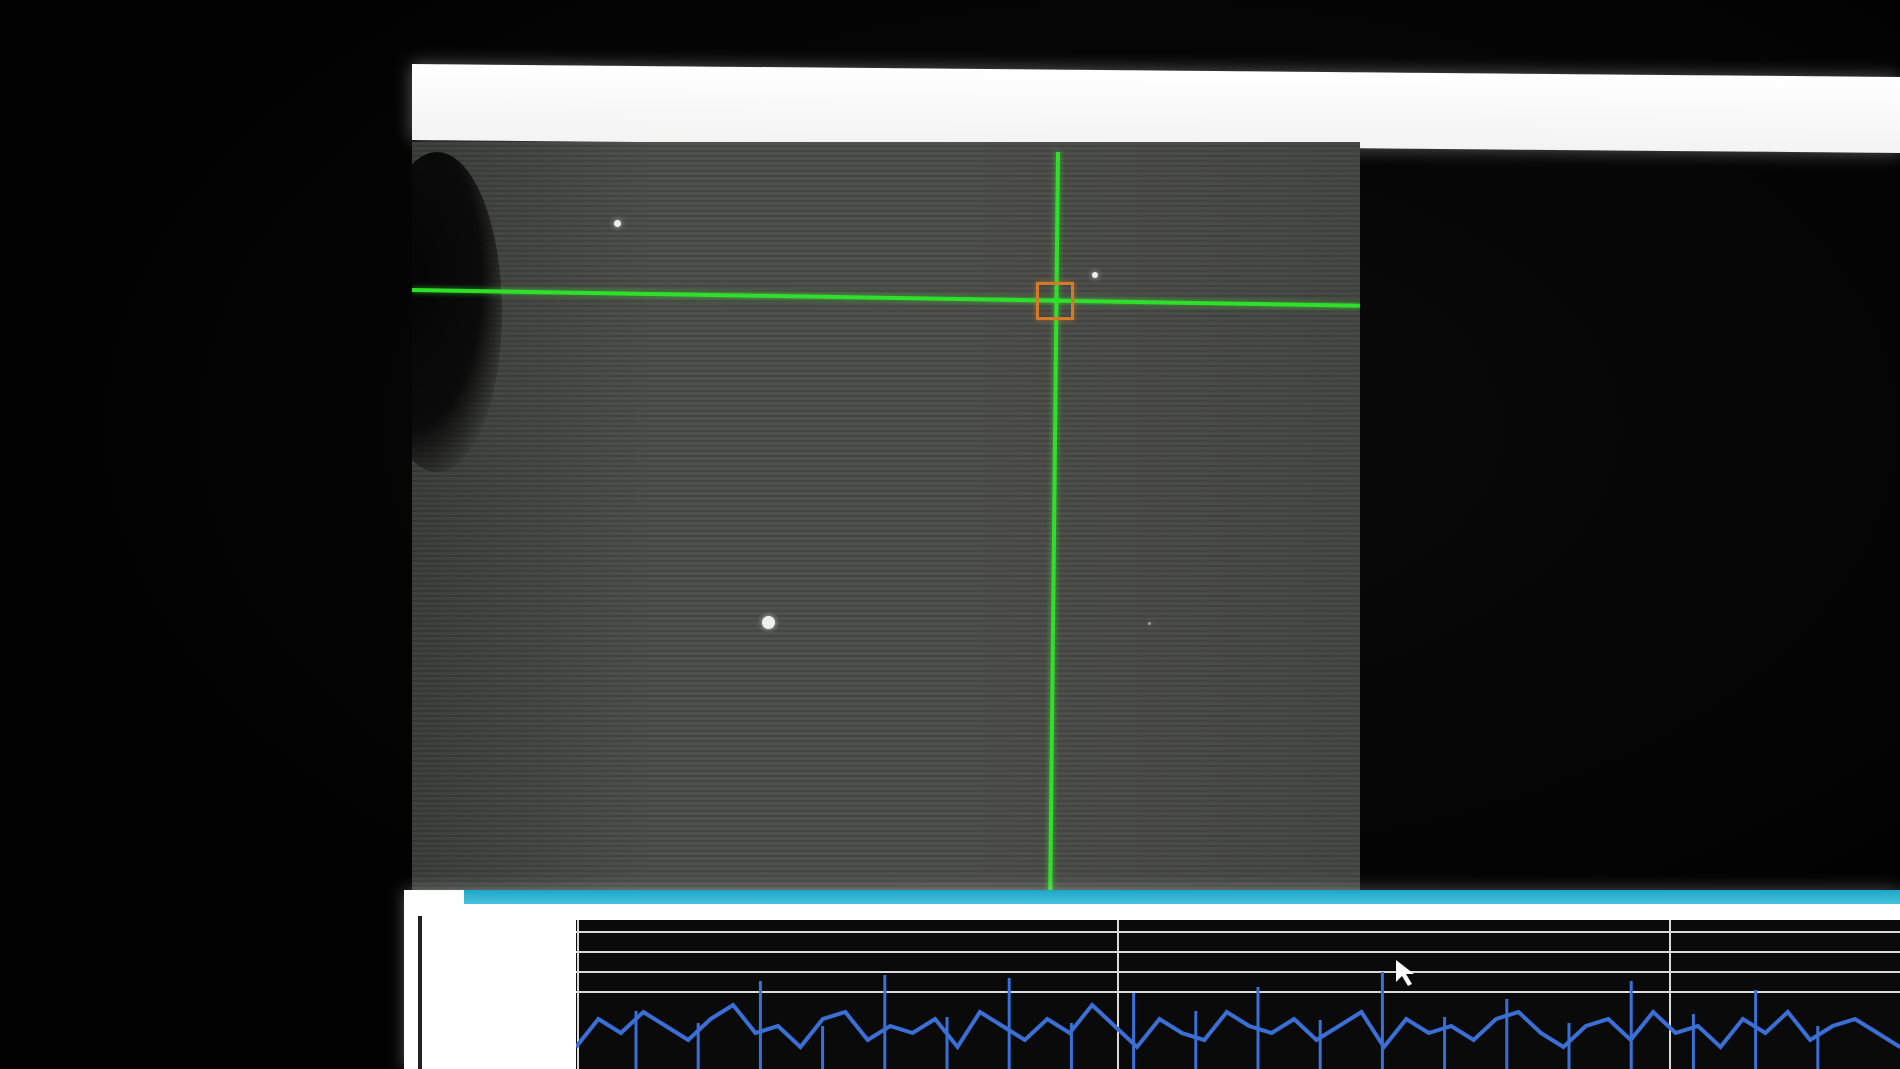 The height and width of the screenshot is (1069, 1900). I want to click on plot-series-line, so click(1238, 1026).